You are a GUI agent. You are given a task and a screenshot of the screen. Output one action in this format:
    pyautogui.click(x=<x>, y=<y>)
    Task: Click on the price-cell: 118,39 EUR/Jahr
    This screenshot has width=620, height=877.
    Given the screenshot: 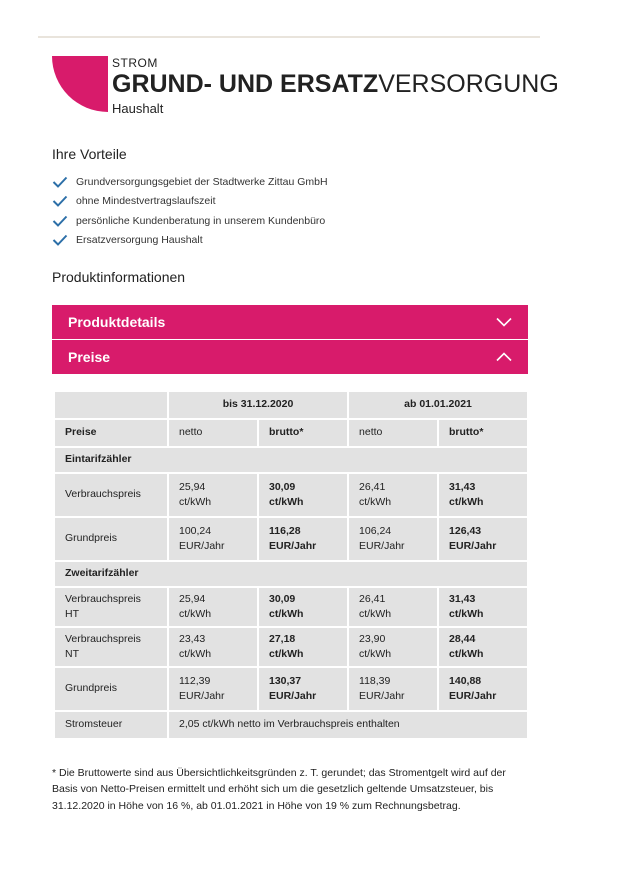 What is the action you would take?
    pyautogui.click(x=393, y=689)
    